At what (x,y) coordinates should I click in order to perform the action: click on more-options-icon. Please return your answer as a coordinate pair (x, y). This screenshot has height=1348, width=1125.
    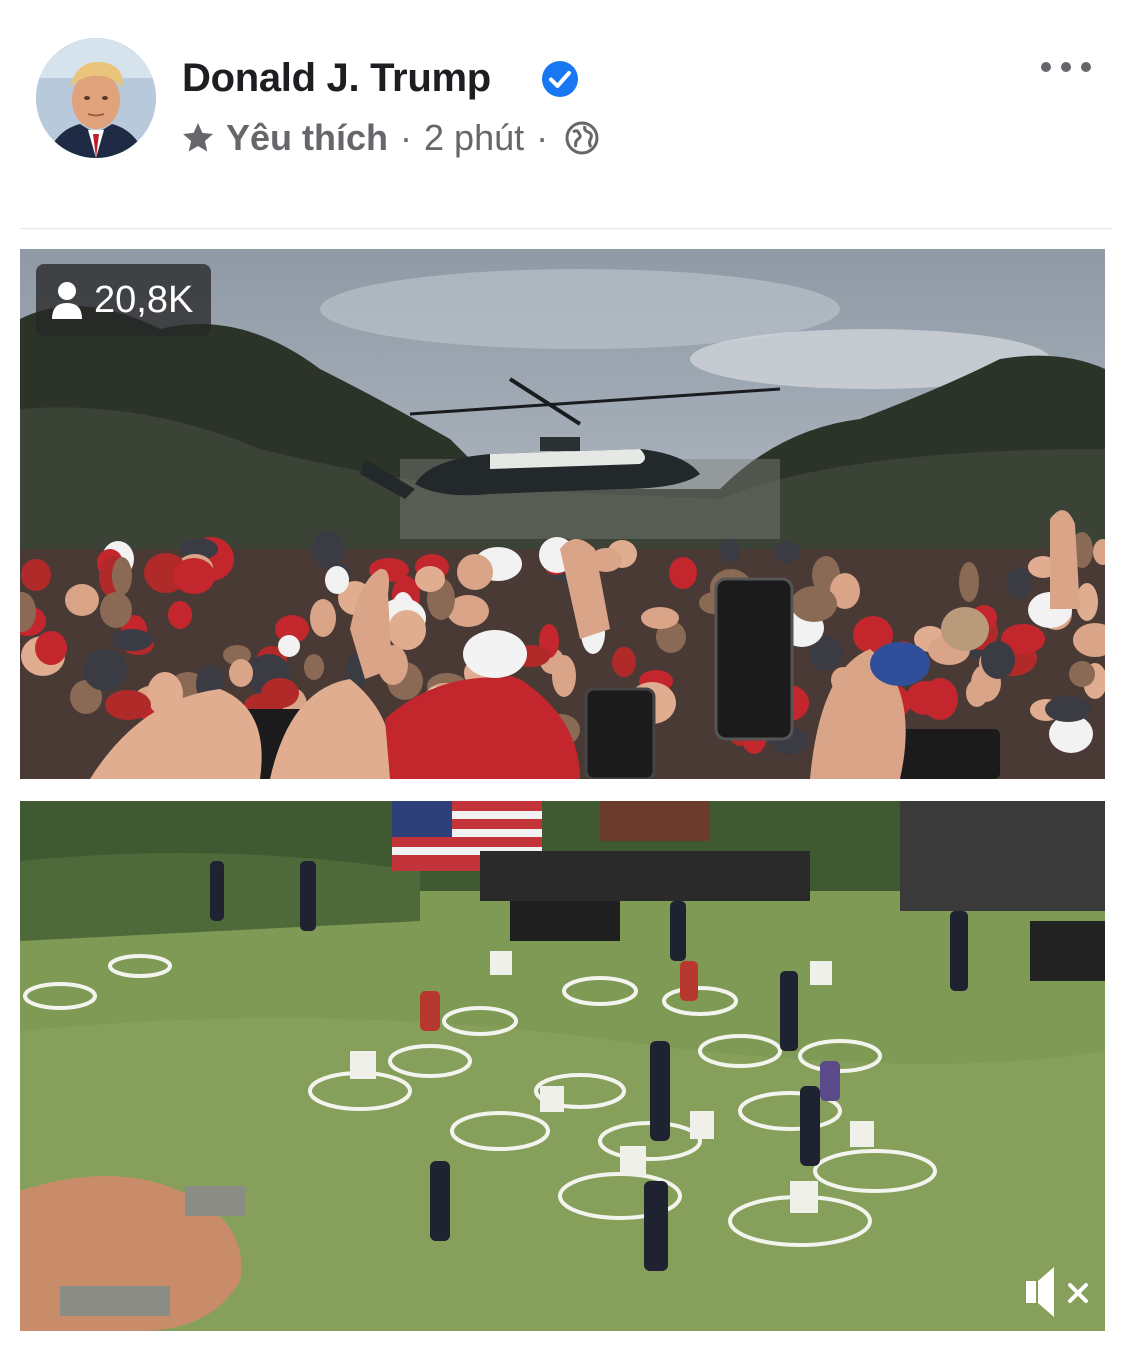
    Looking at the image, I should click on (1066, 67).